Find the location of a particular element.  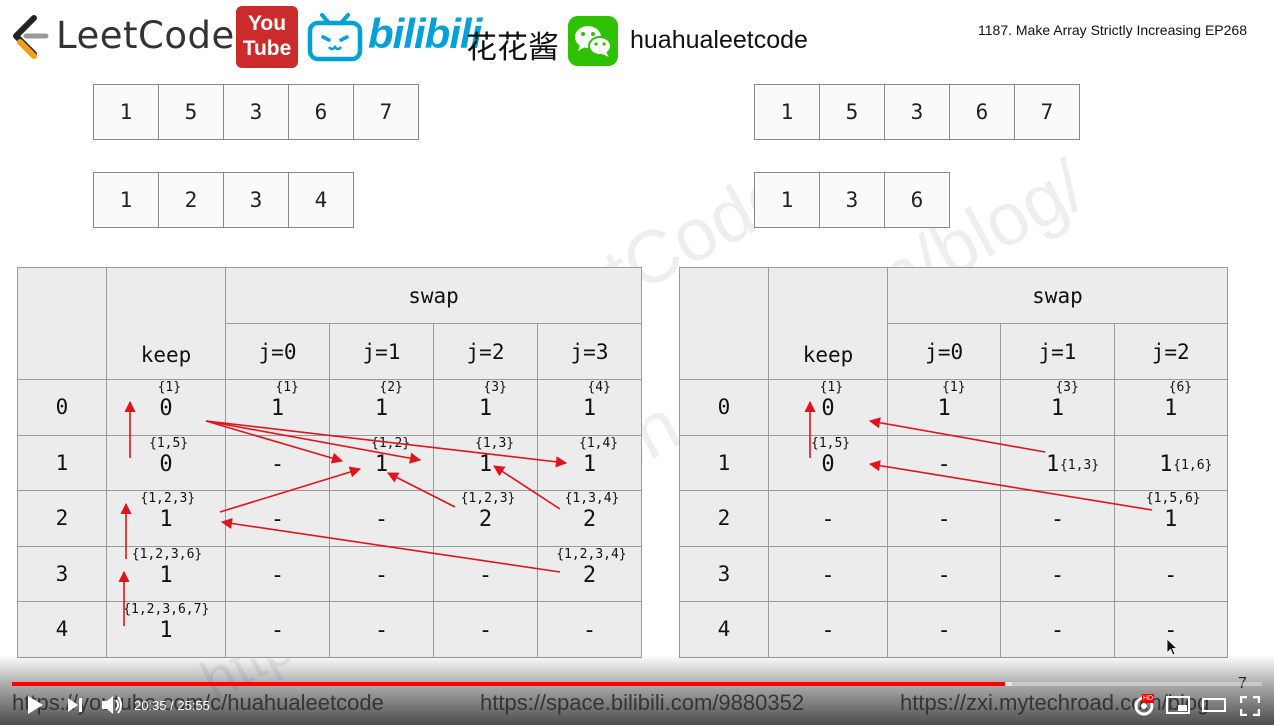

swap-set-label: {1,3,4} is located at coordinates (592, 498).